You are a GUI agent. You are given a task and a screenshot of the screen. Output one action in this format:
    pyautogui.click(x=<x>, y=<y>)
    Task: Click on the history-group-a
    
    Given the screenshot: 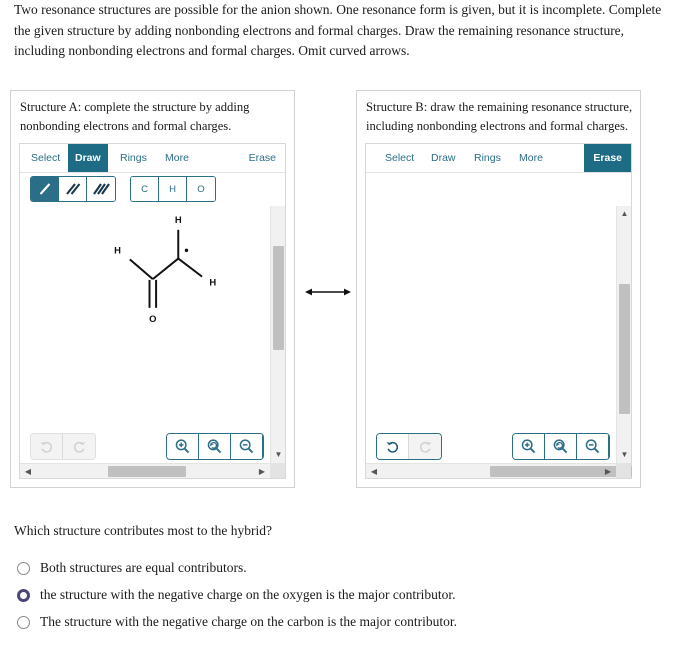 What is the action you would take?
    pyautogui.click(x=63, y=446)
    